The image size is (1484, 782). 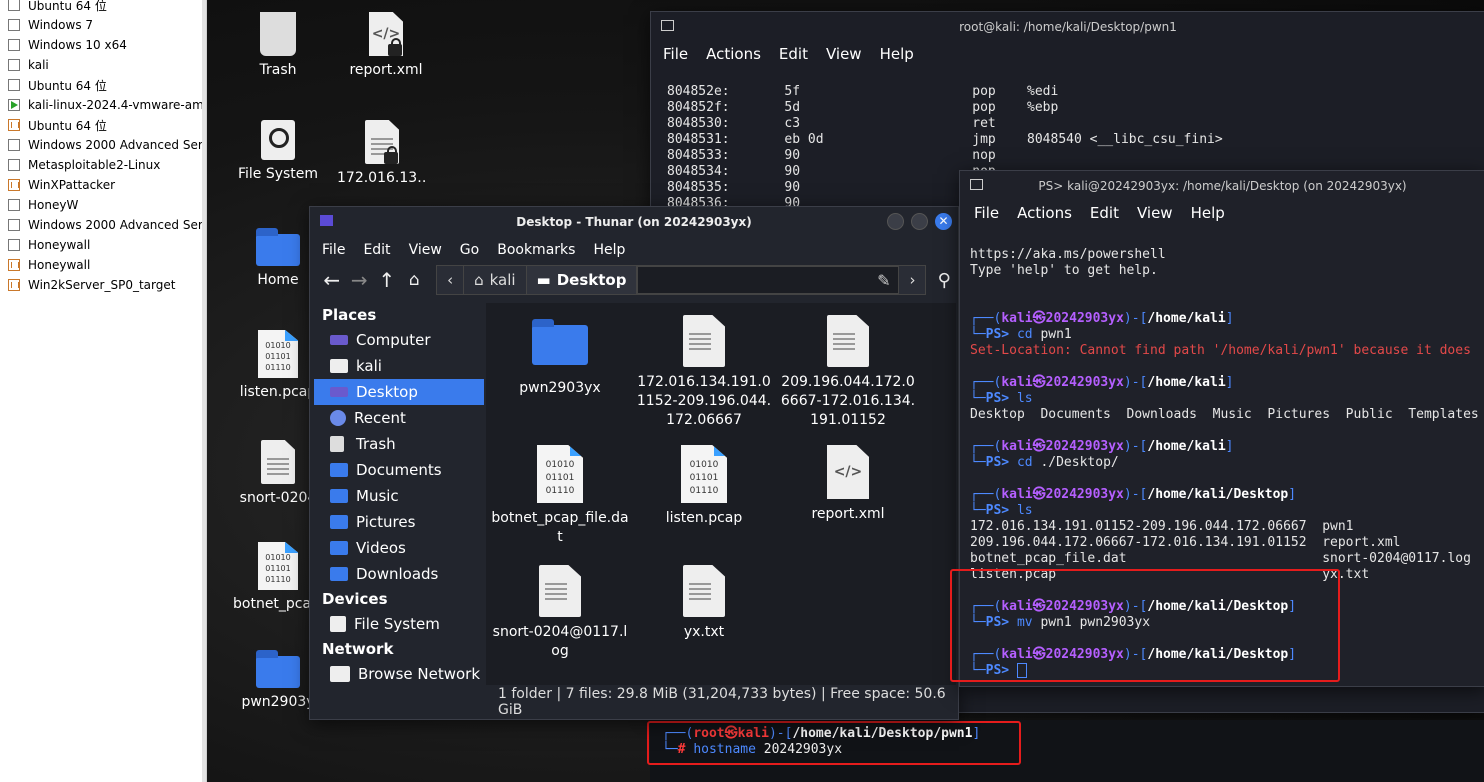 What do you see at coordinates (399, 366) in the screenshot?
I see `sidebar-item-kali: kali` at bounding box center [399, 366].